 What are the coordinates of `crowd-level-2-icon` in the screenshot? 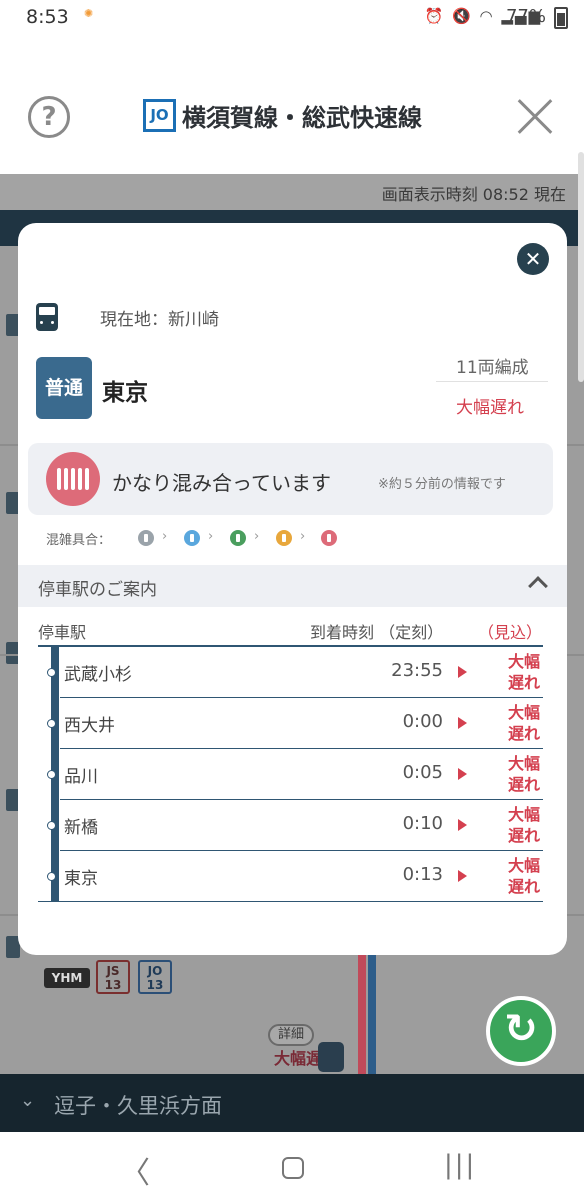 It's located at (192, 538).